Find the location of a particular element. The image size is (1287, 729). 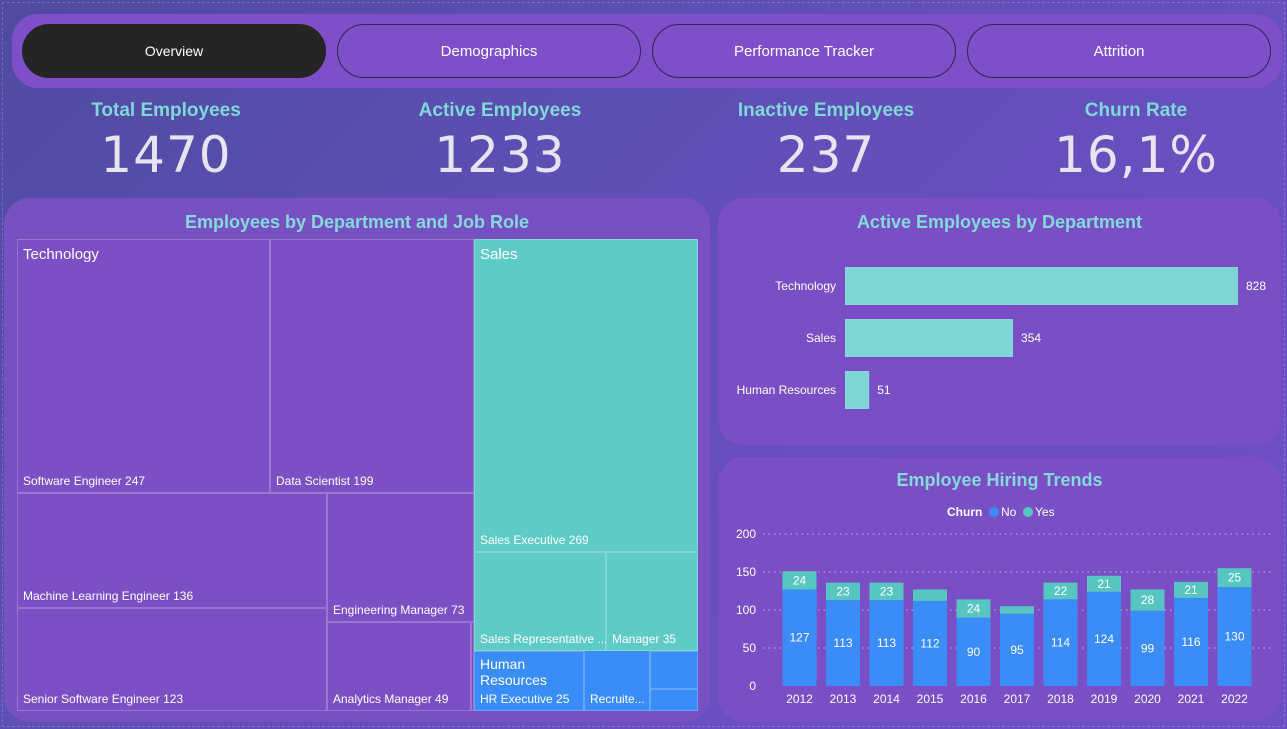

treemap-leaf-label: Analytics Manager 49 is located at coordinates (391, 699).